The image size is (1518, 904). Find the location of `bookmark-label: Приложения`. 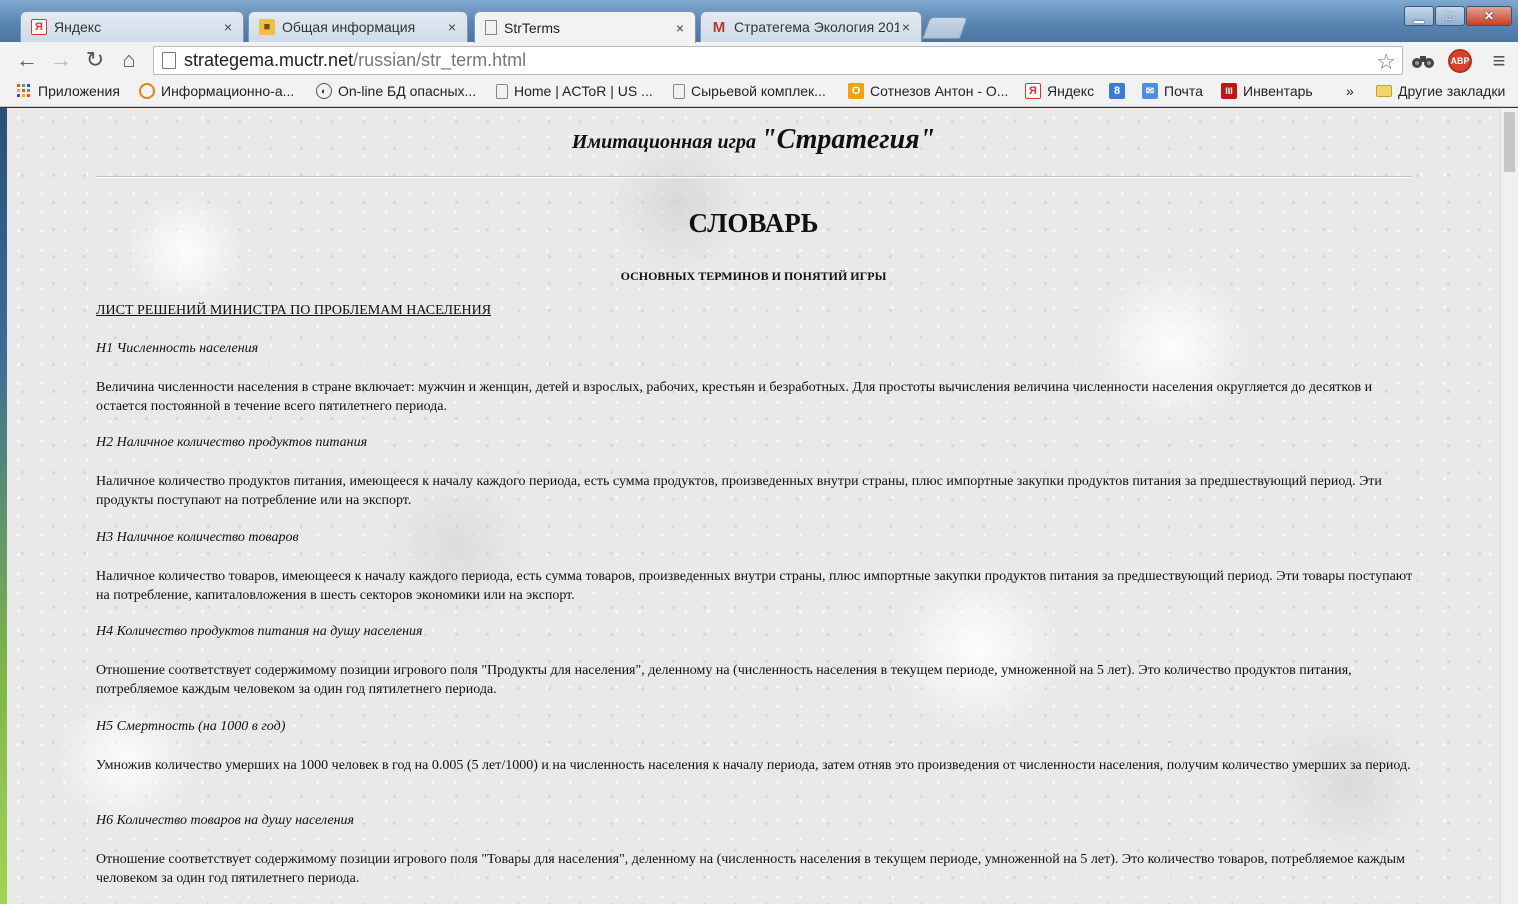

bookmark-label: Приложения is located at coordinates (79, 91).